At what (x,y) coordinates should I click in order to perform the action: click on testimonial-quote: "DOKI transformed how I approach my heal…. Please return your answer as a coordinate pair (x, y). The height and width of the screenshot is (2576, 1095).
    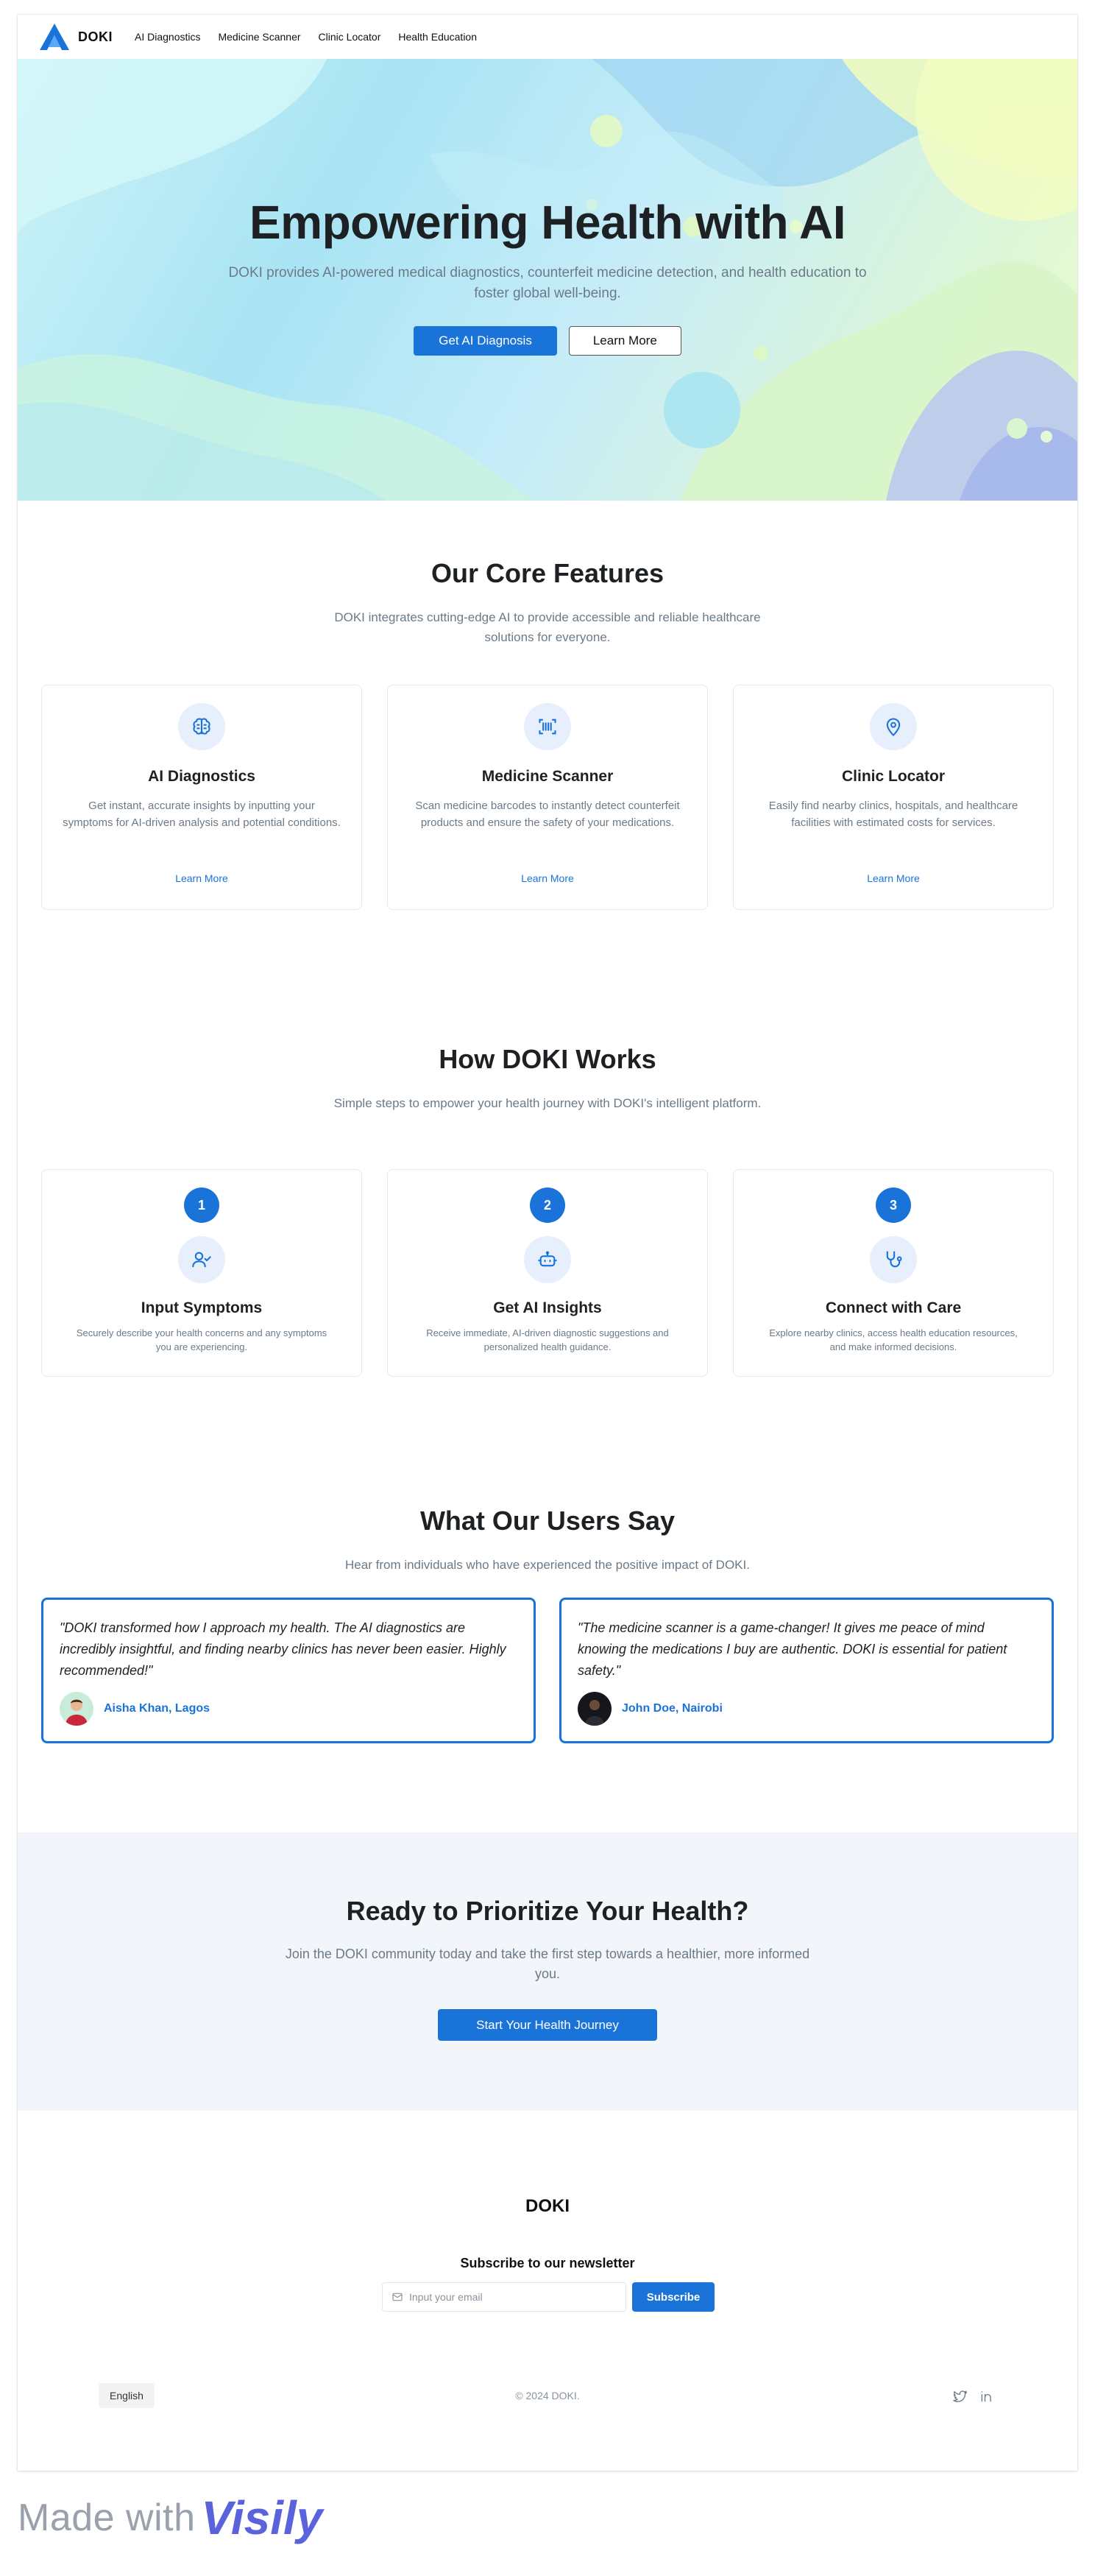
    Looking at the image, I should click on (283, 1649).